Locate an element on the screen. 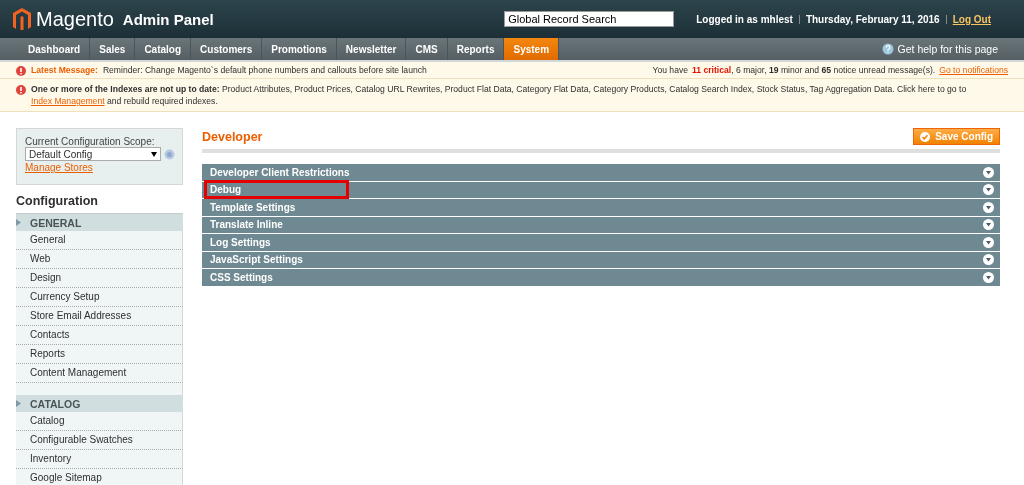 The height and width of the screenshot is (485, 1024). sidebar-item: Currency Setup is located at coordinates (99, 297).